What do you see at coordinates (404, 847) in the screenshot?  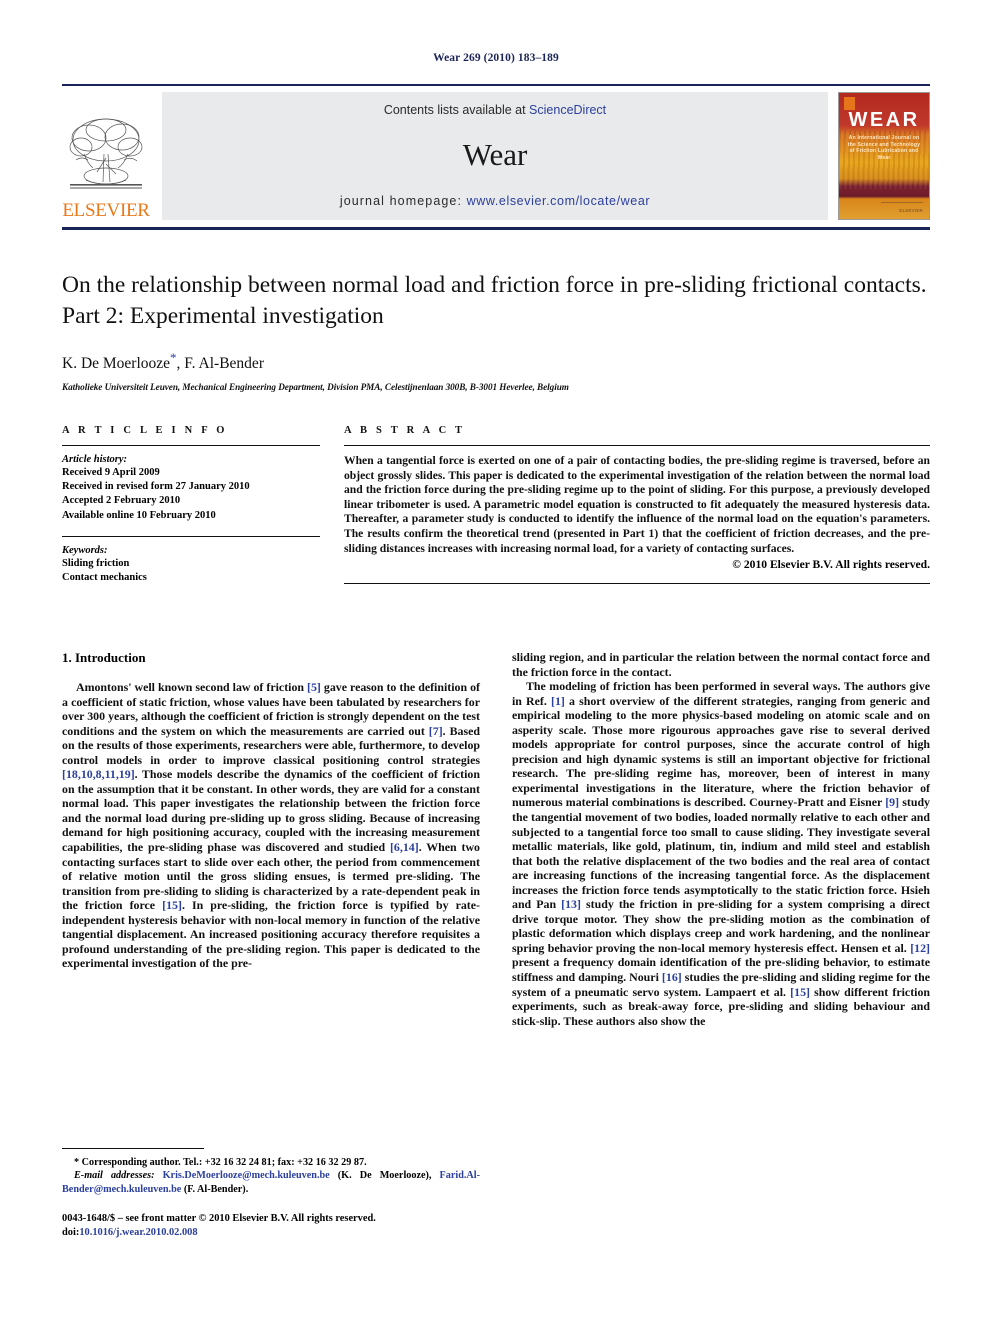 I see `citation-ref: [6,14]` at bounding box center [404, 847].